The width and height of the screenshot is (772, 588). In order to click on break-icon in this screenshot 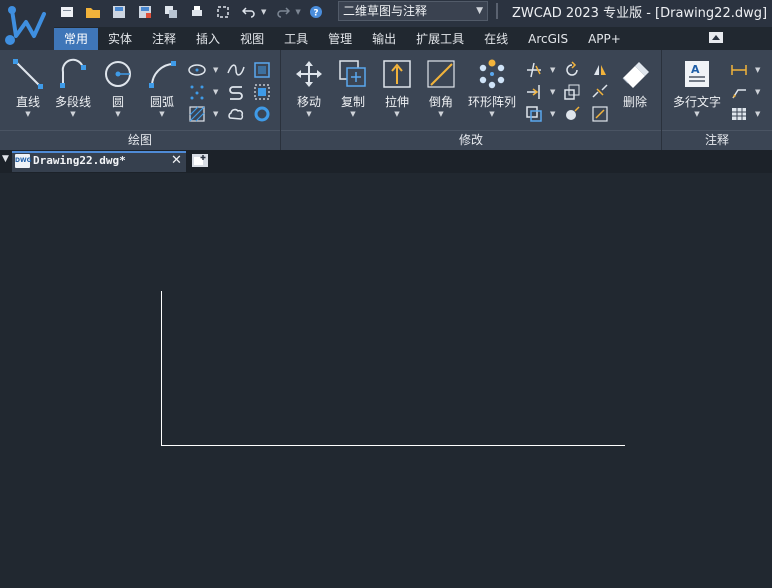, I will do `click(600, 92)`.